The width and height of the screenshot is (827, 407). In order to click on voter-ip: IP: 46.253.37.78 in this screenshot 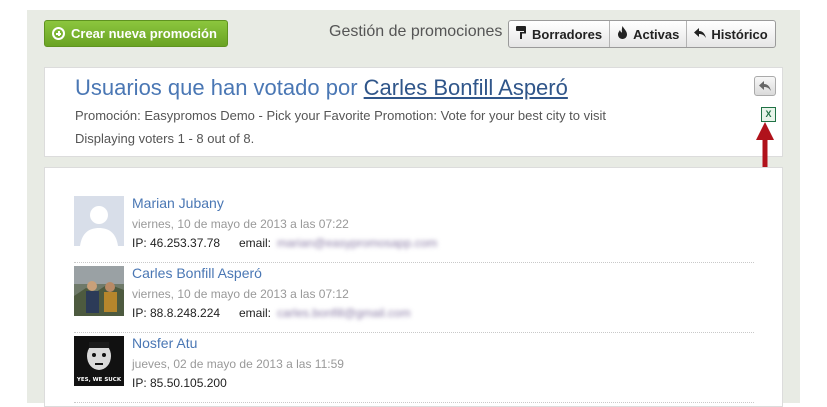, I will do `click(176, 243)`.